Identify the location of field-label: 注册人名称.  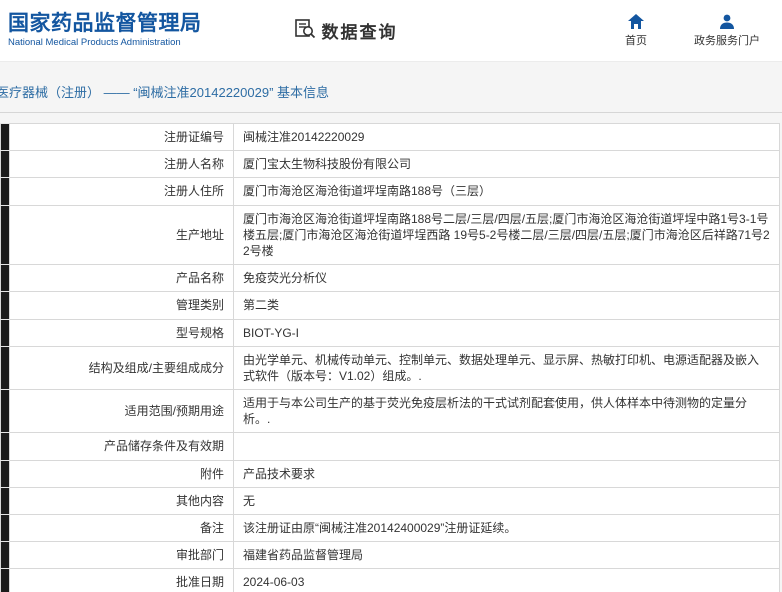
(121, 164).